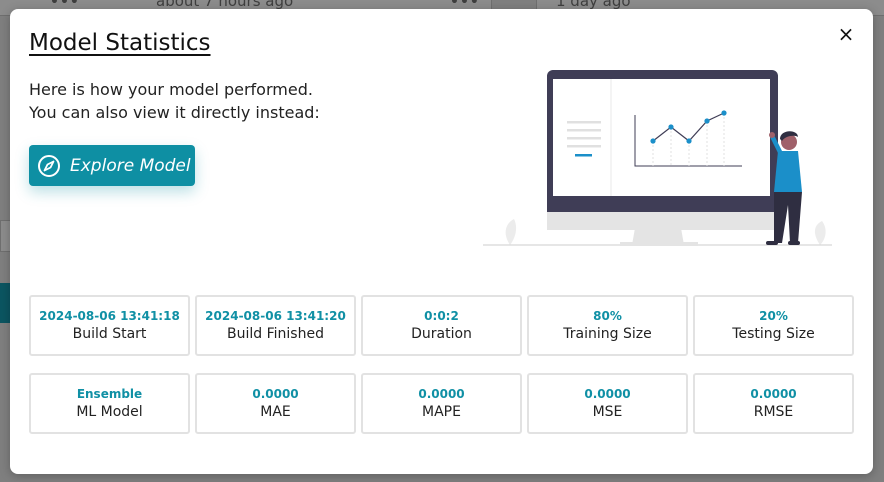  I want to click on stat-value: 2024-08-06 13:41:18, so click(109, 315).